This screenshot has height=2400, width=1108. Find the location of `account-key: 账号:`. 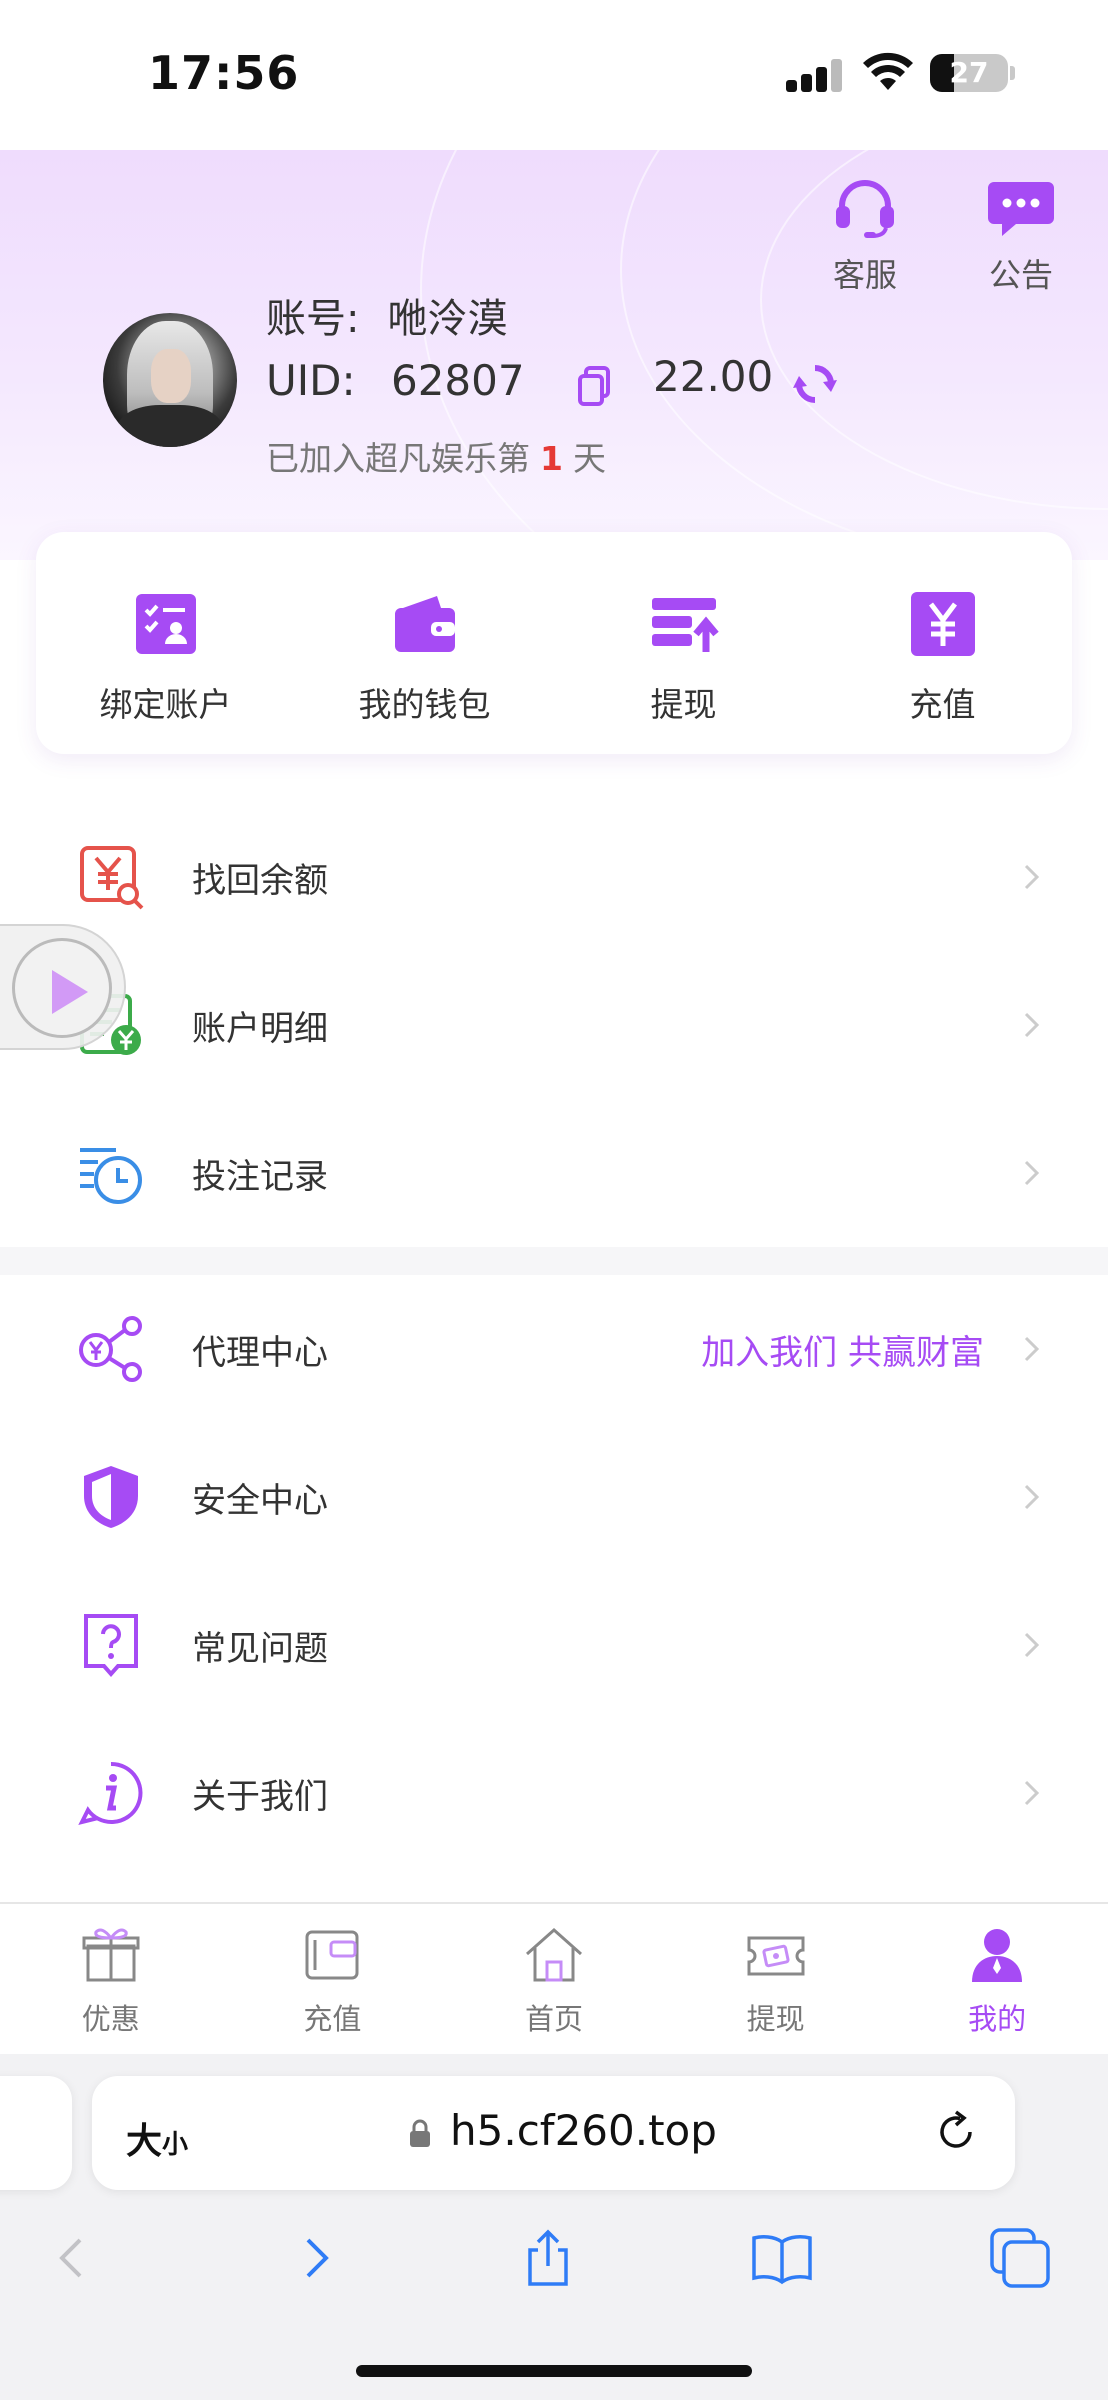

account-key: 账号: is located at coordinates (313, 319).